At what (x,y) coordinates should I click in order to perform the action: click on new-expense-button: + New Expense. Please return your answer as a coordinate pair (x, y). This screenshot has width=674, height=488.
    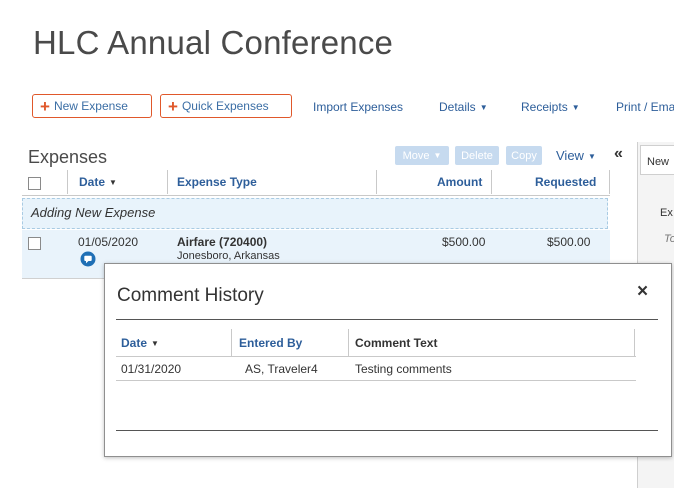
    Looking at the image, I should click on (92, 106).